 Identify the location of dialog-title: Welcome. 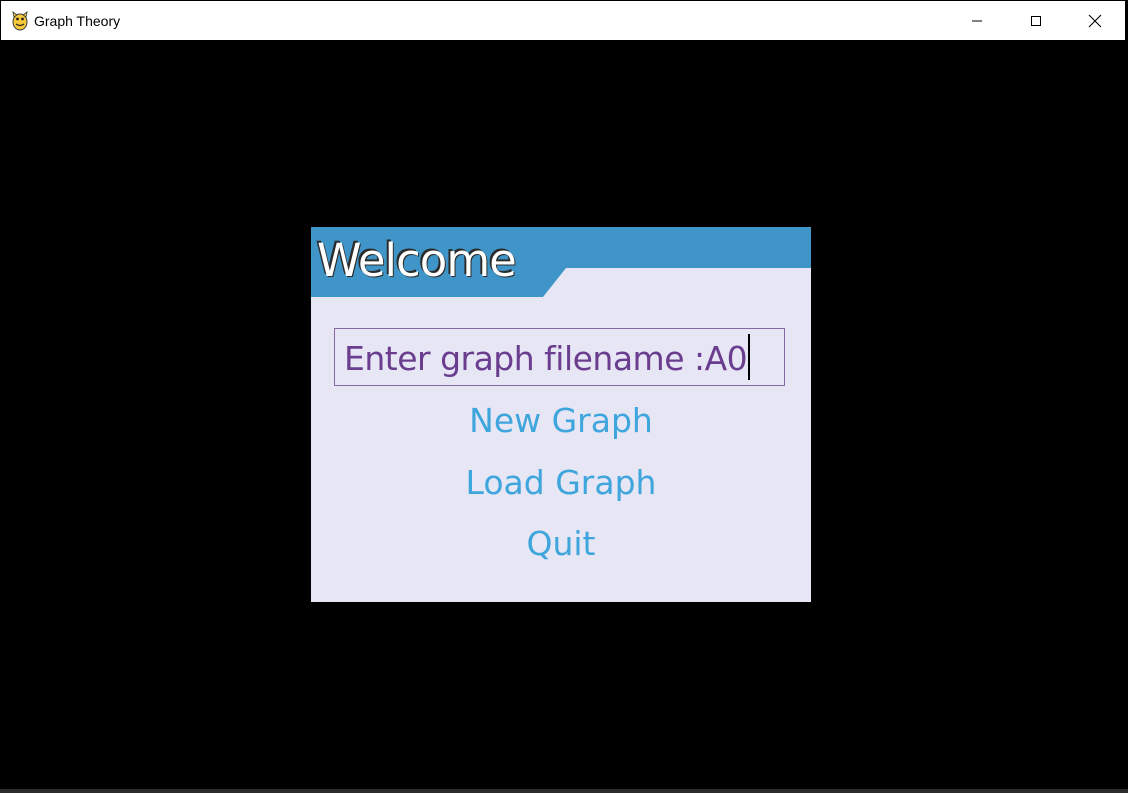
(417, 260).